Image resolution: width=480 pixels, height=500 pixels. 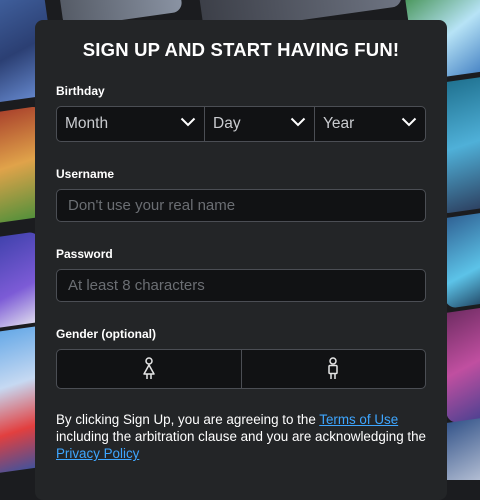 I want to click on username-input, so click(x=241, y=205).